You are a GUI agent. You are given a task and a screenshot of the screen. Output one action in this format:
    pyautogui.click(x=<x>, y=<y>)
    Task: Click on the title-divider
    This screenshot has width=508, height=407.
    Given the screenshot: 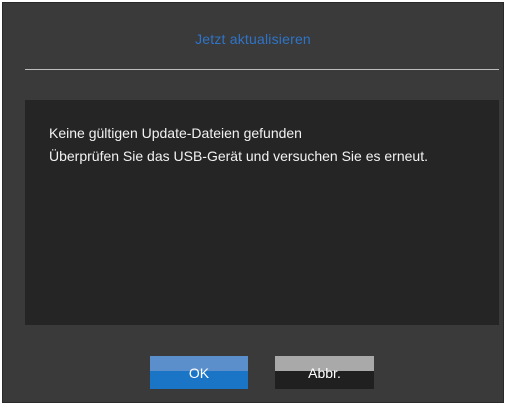 What is the action you would take?
    pyautogui.click(x=262, y=69)
    